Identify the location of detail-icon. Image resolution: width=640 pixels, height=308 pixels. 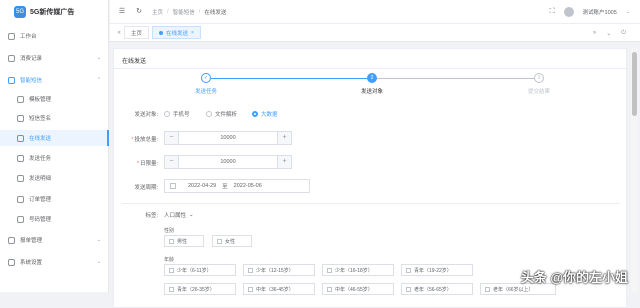
(20, 178).